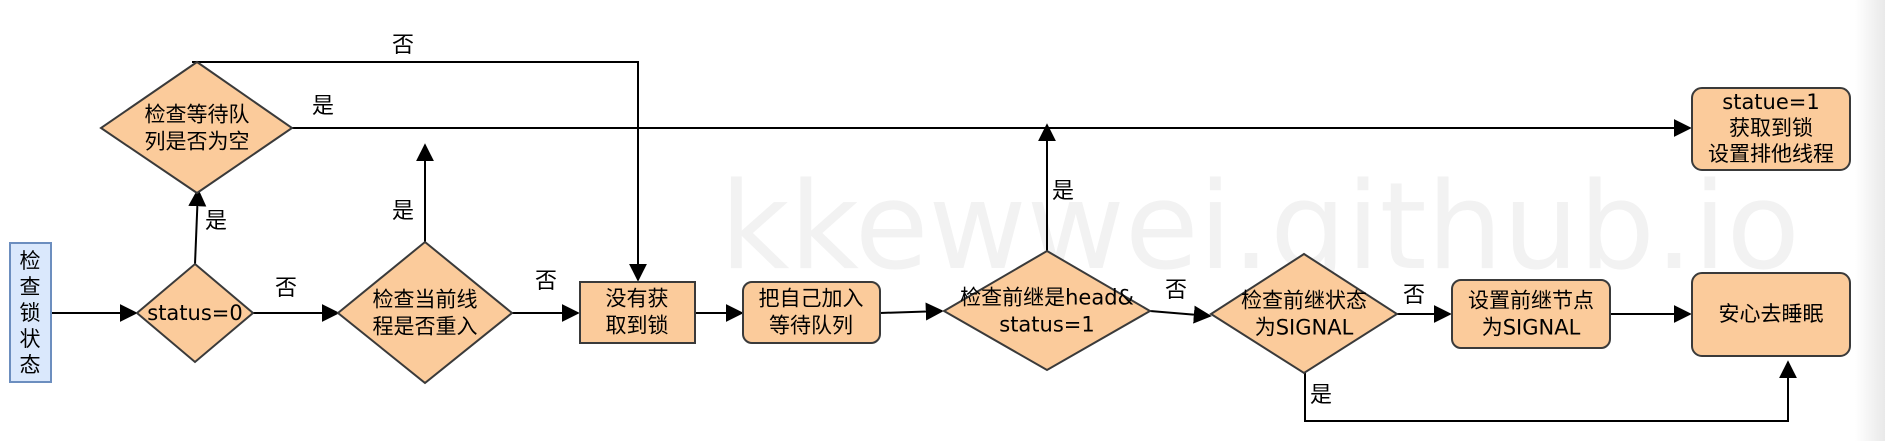 Image resolution: width=1885 pixels, height=441 pixels. Describe the element at coordinates (1304, 301) in the screenshot. I see `node-label-line: 检查前继状态` at that location.